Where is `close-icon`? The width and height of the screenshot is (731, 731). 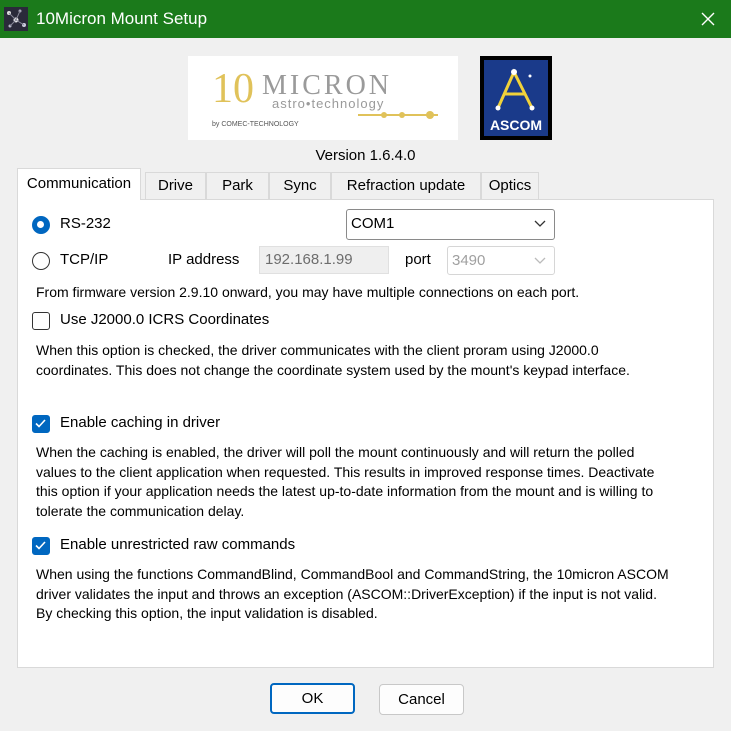 close-icon is located at coordinates (708, 19).